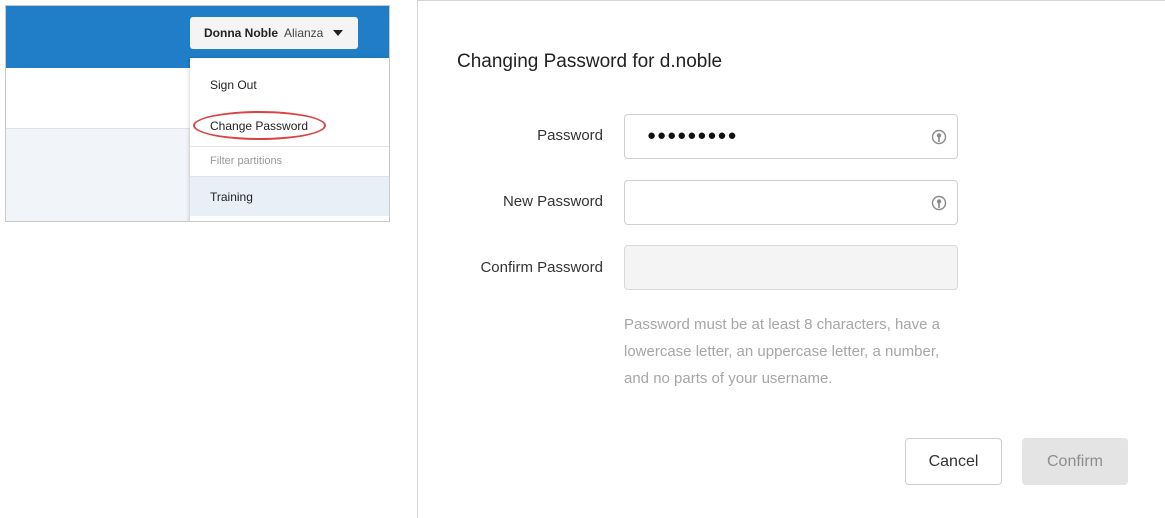  Describe the element at coordinates (552, 201) in the screenshot. I see `new-password-label: New Password` at that location.